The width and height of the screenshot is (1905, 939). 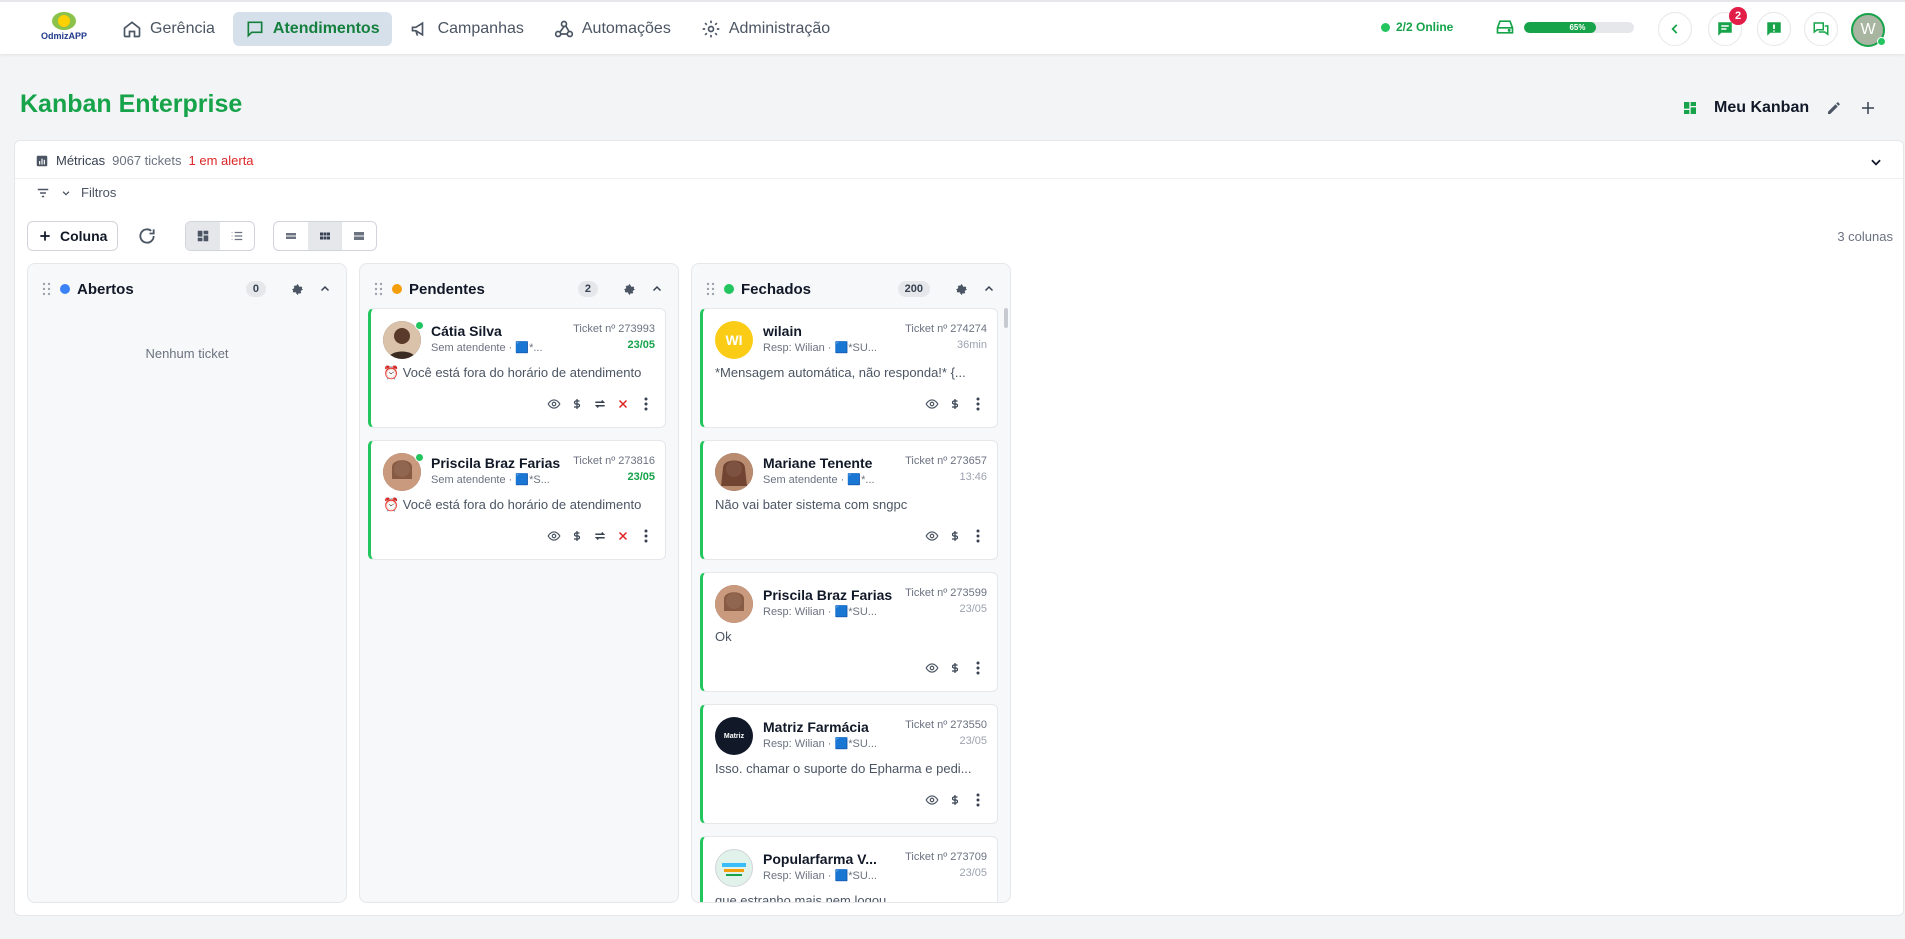 I want to click on contact-avatar: WI, so click(x=734, y=340).